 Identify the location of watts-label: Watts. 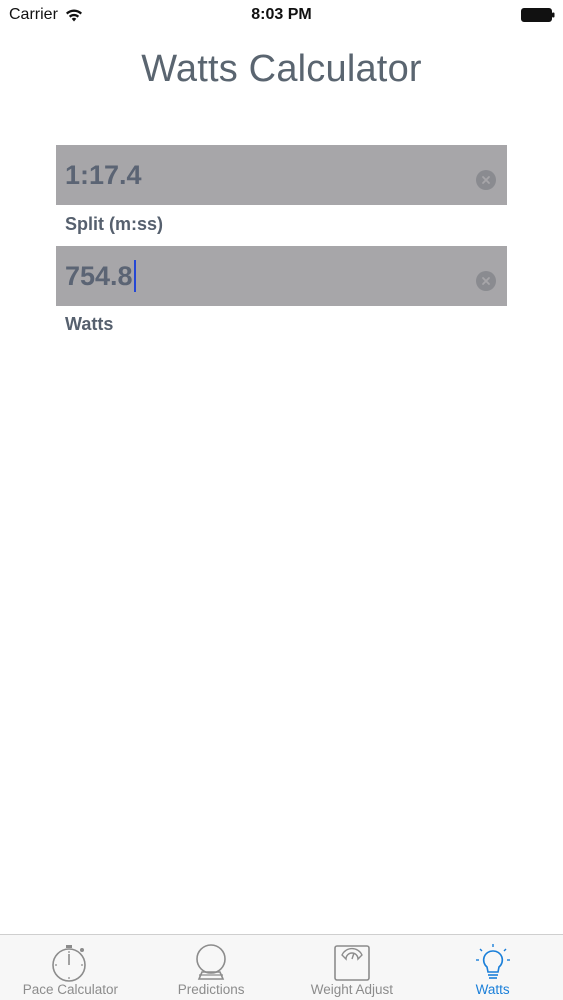
(89, 324).